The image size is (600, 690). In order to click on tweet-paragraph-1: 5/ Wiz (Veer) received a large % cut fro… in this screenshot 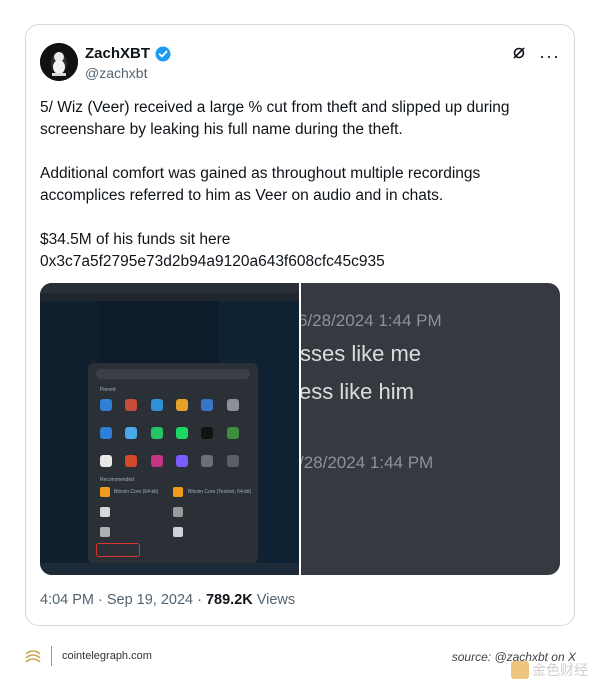, I will do `click(275, 118)`.